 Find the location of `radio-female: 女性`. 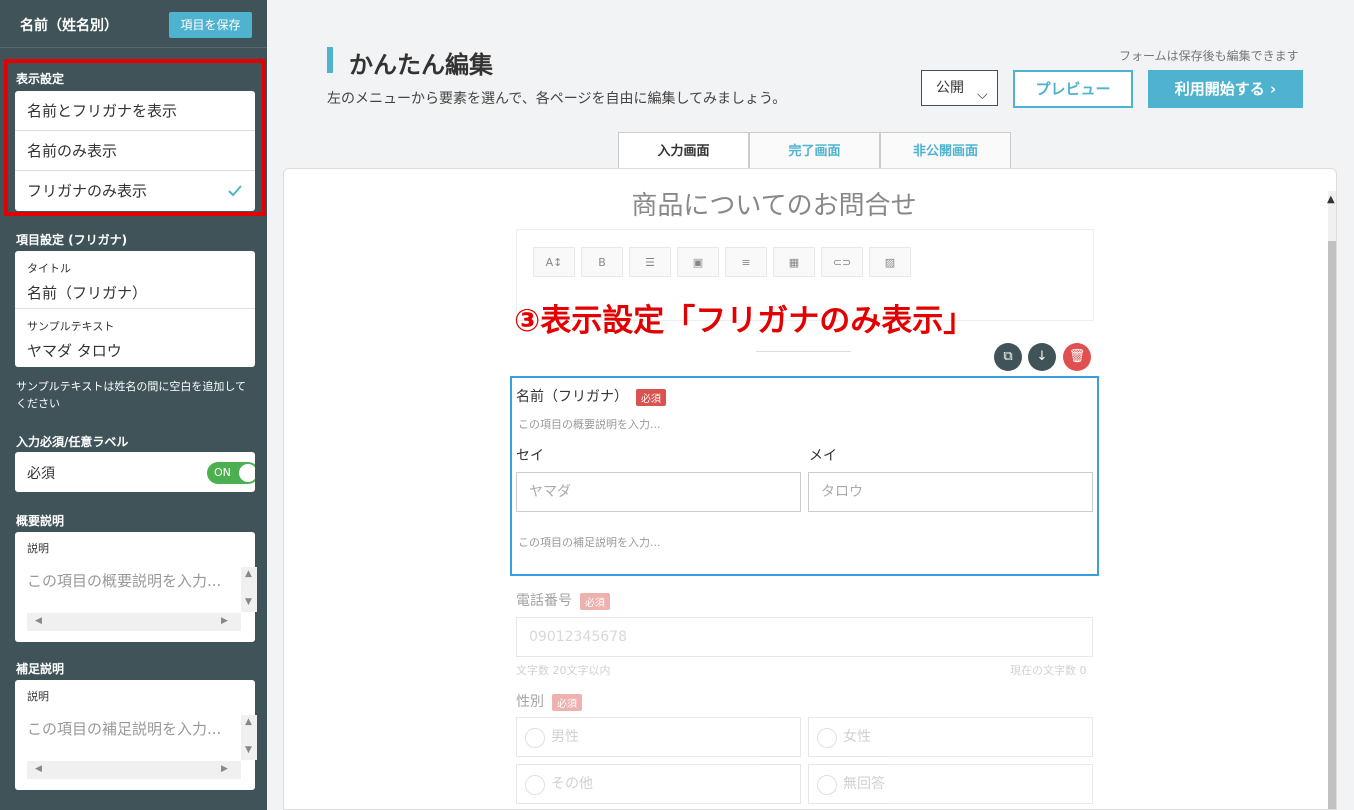

radio-female: 女性 is located at coordinates (950, 737).